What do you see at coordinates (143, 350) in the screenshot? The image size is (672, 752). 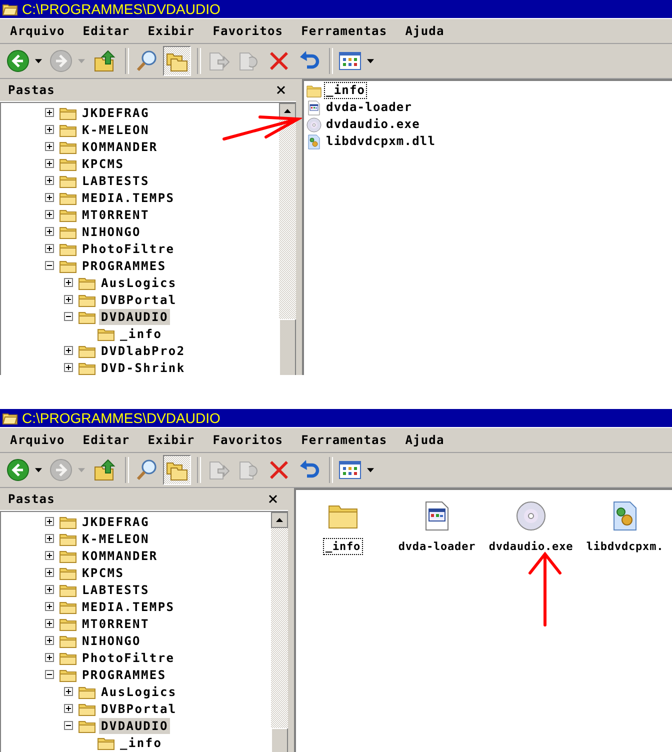 I see `tree-item: DVDlabPro2` at bounding box center [143, 350].